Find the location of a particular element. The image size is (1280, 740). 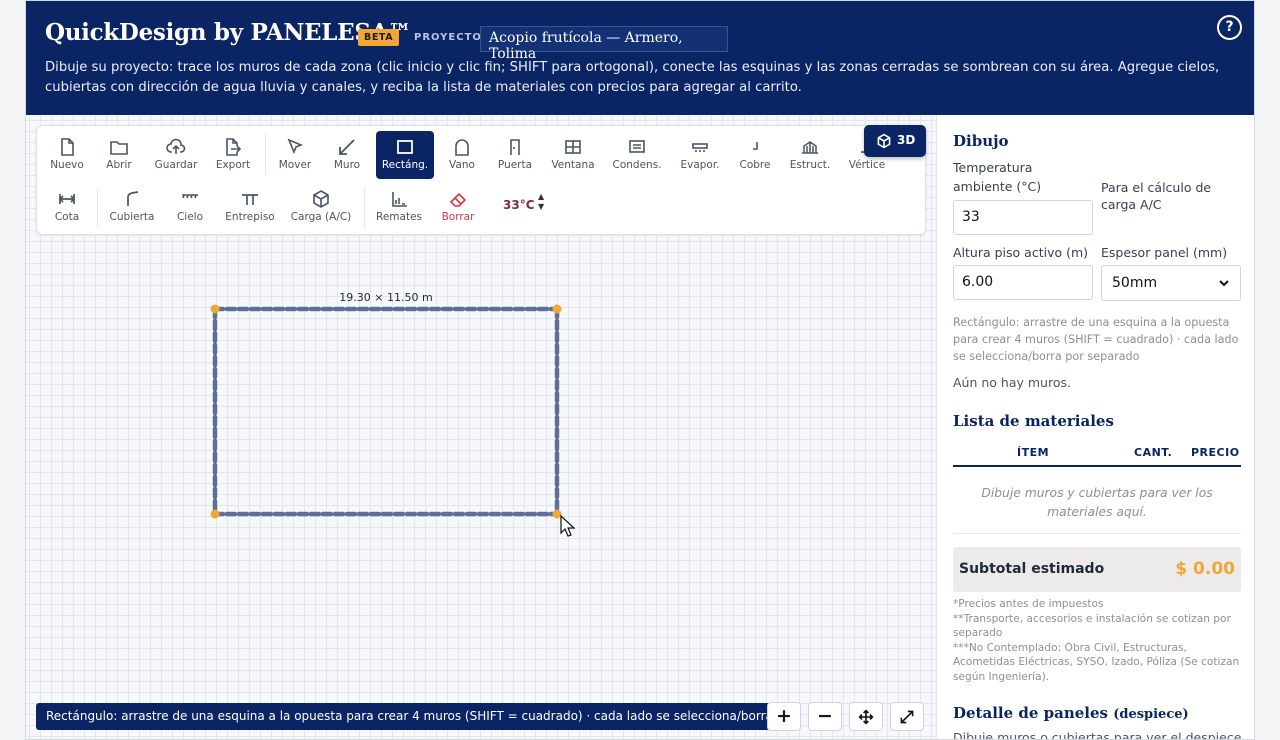

tool-nuevo: Nuevo is located at coordinates (67, 155).